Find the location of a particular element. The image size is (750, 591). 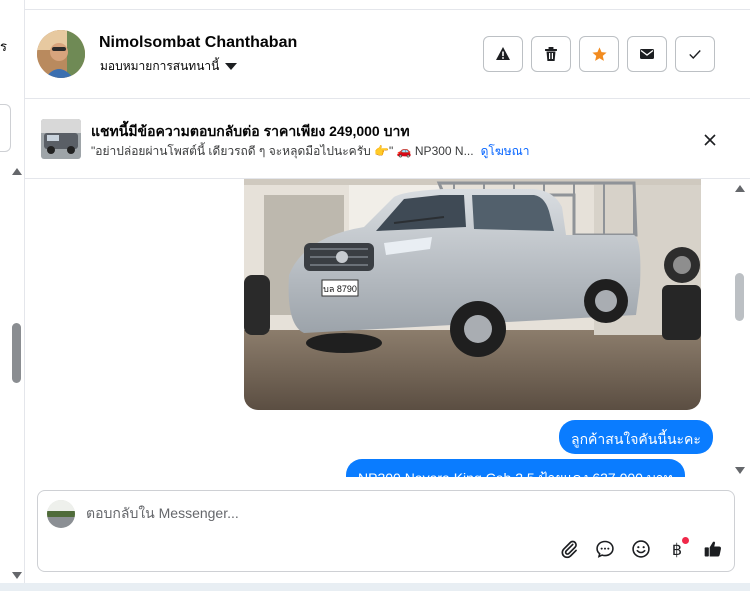

baht-icon: ฿ is located at coordinates (677, 549).